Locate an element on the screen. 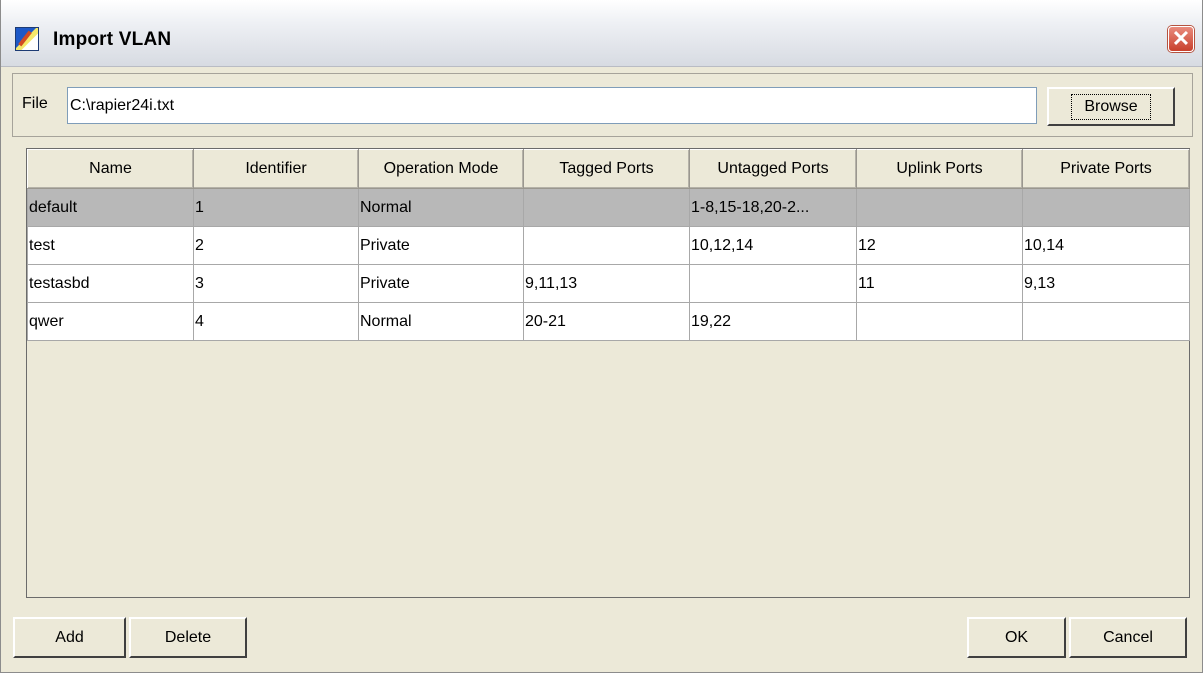 This screenshot has height=673, width=1203. table-row: testasbd 3 Private 9,11,13 11 9,13 is located at coordinates (608, 283).